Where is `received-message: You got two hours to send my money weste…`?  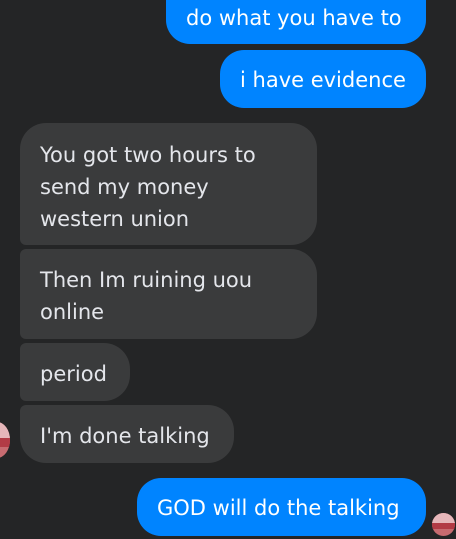 received-message: You got two hours to send my money weste… is located at coordinates (168, 184).